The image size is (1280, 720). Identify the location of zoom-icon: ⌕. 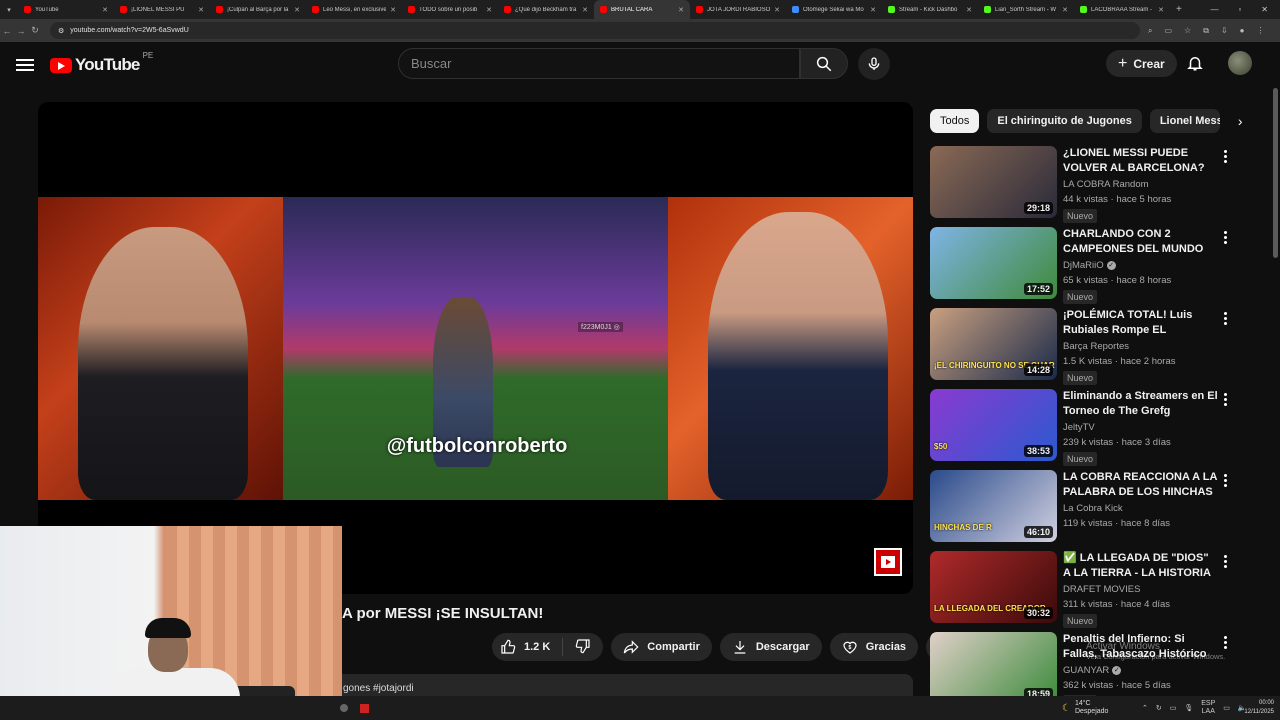
(1150, 31).